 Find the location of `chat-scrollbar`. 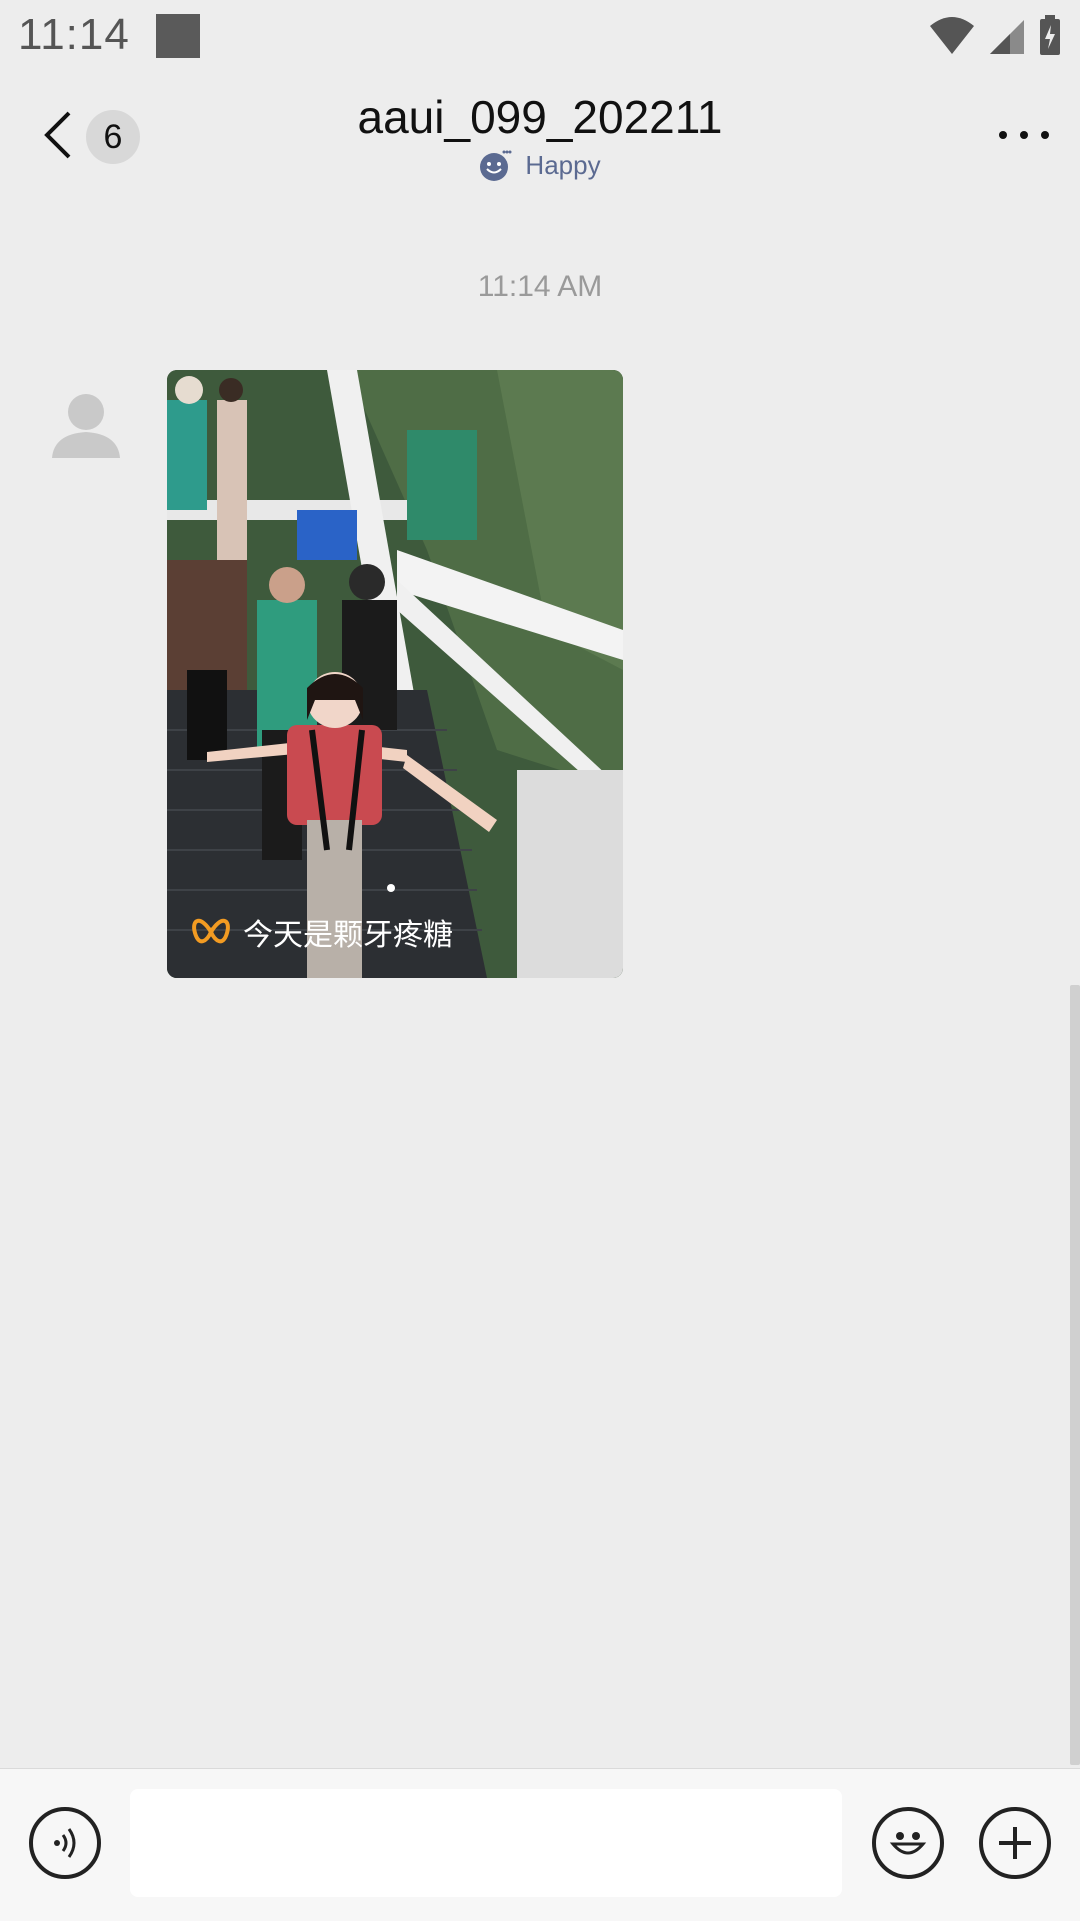

chat-scrollbar is located at coordinates (1075, 1375).